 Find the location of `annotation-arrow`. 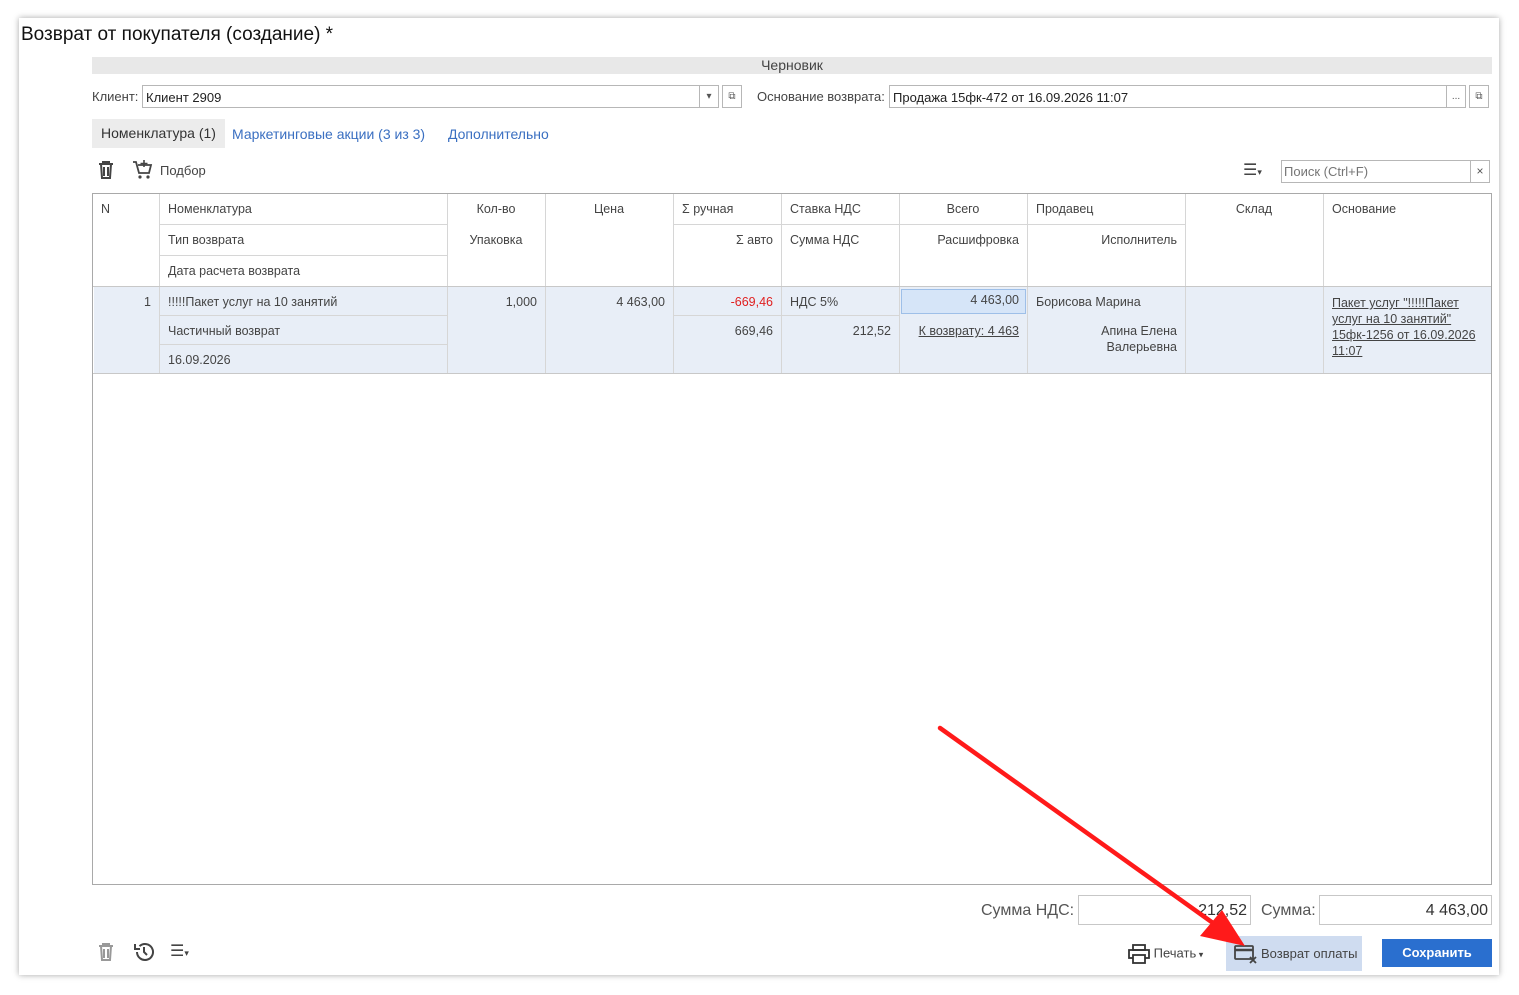

annotation-arrow is located at coordinates (1091, 835).